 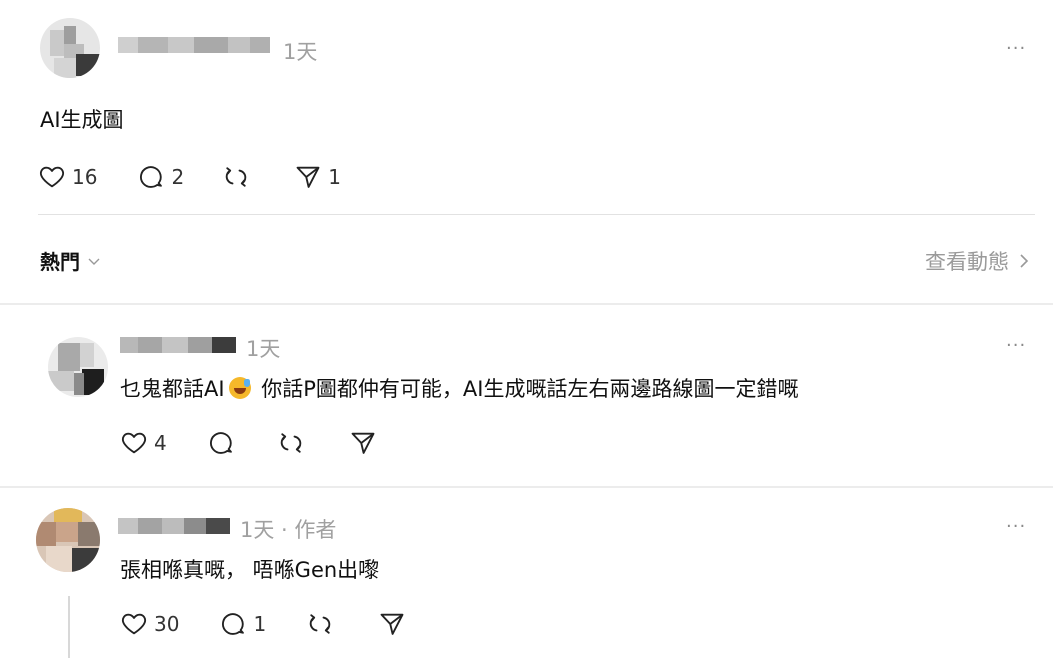 What do you see at coordinates (300, 52) in the screenshot?
I see `post-time: 1天` at bounding box center [300, 52].